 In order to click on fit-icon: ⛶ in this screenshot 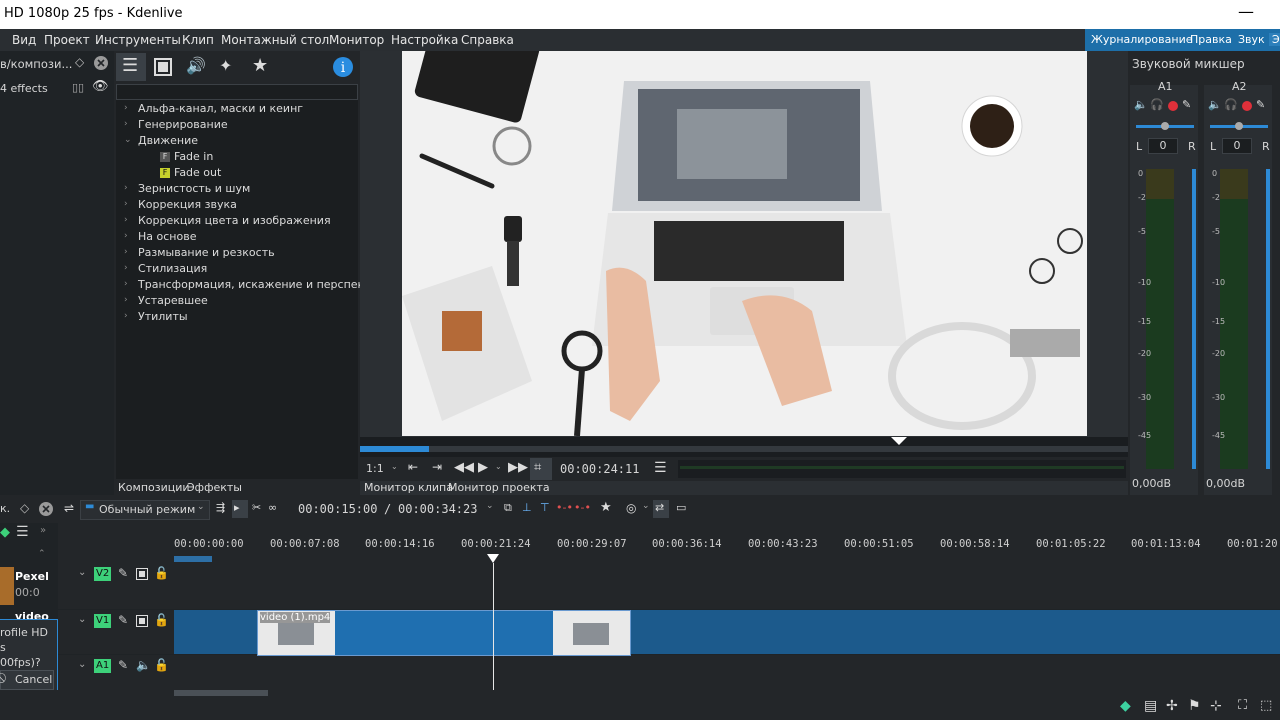, I will do `click(1242, 705)`.